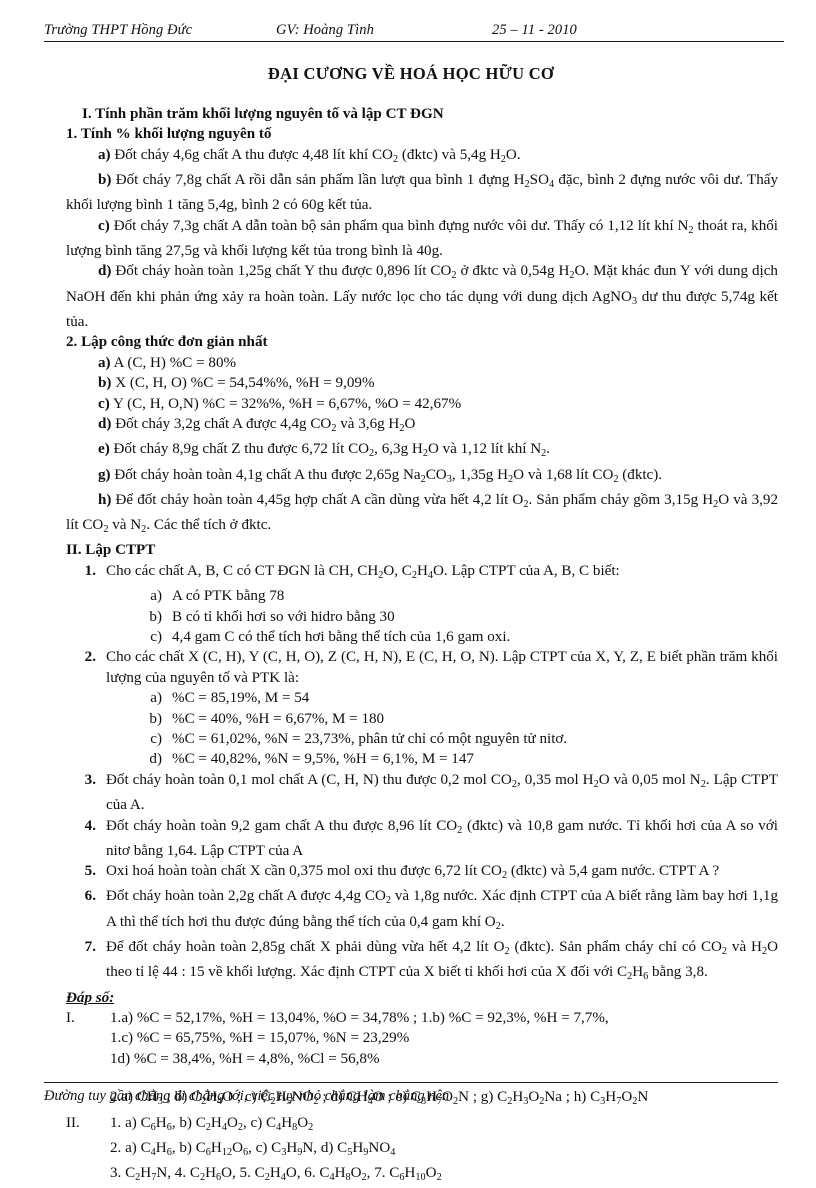 The height and width of the screenshot is (1188, 816). Describe the element at coordinates (228, 596) in the screenshot. I see `item-text: A có PTK bằng 78` at that location.